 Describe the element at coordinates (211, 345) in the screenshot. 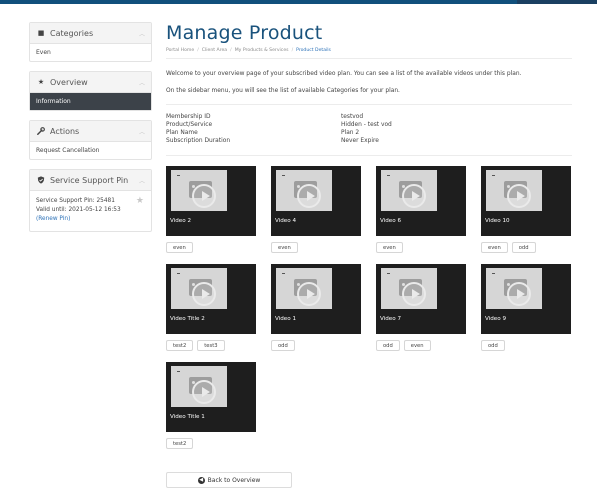

I see `tag-button: test3` at that location.